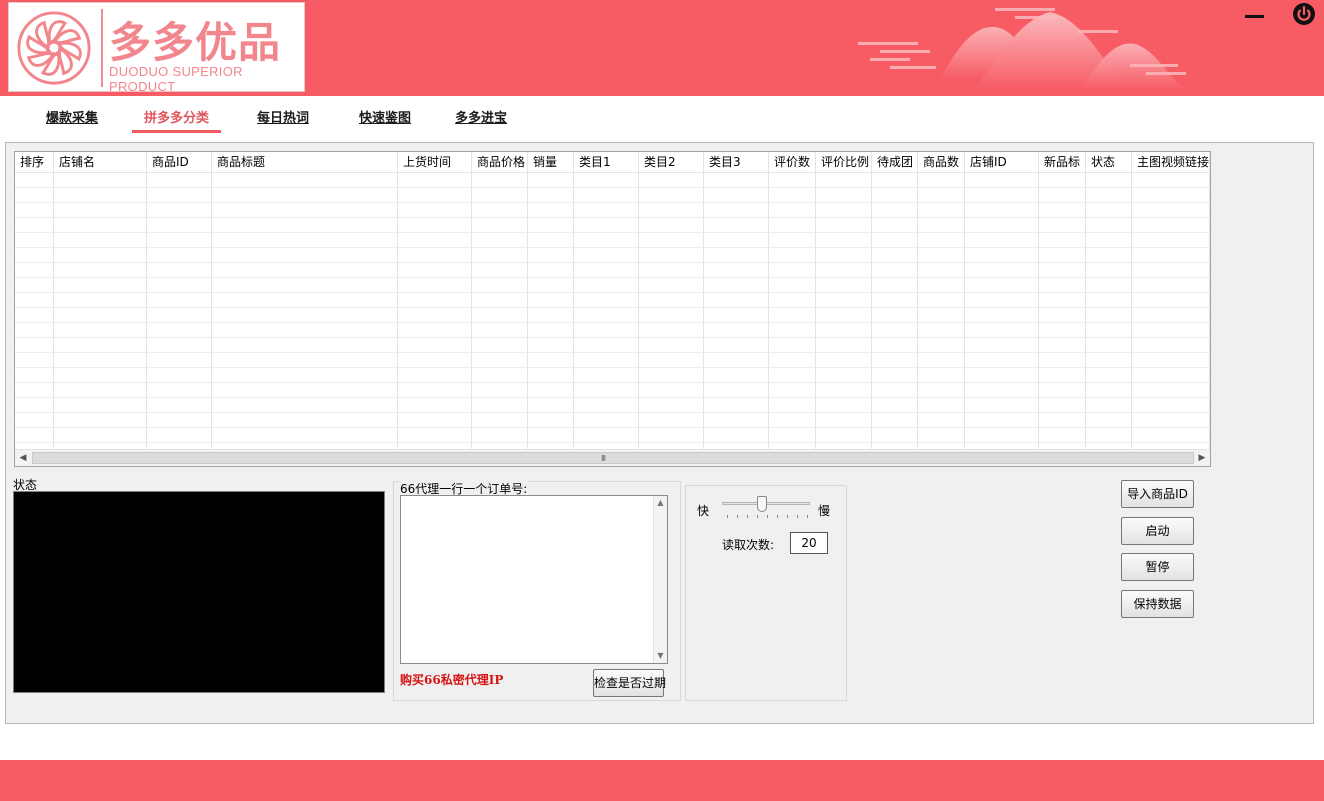  I want to click on column-header: 评价数, so click(792, 162).